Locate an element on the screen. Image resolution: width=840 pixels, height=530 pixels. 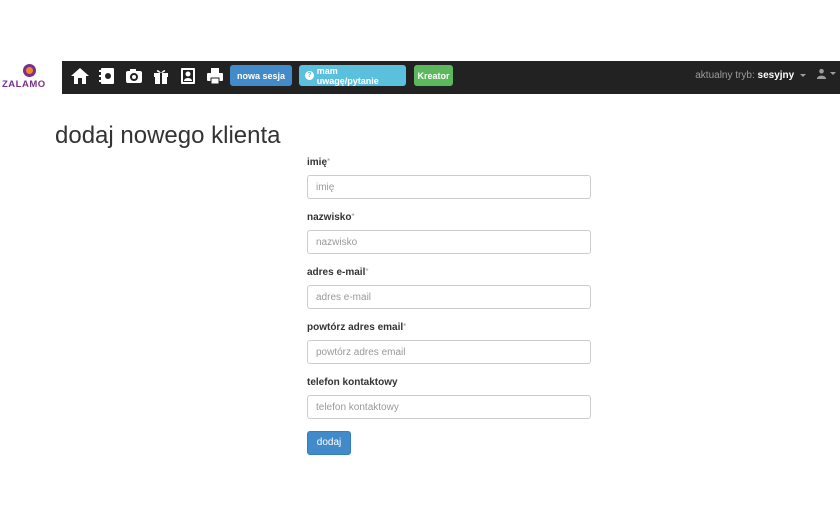
feedback-button: ? mam uwagę/pytanie is located at coordinates (352, 75).